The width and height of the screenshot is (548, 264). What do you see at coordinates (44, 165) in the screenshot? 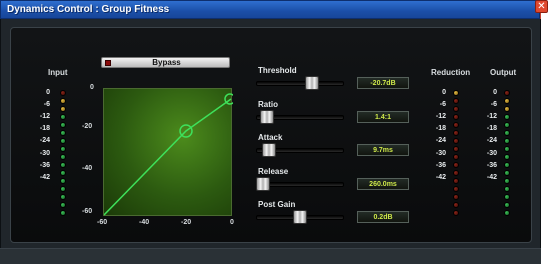
I see `input-meter-tick: -36` at bounding box center [44, 165].